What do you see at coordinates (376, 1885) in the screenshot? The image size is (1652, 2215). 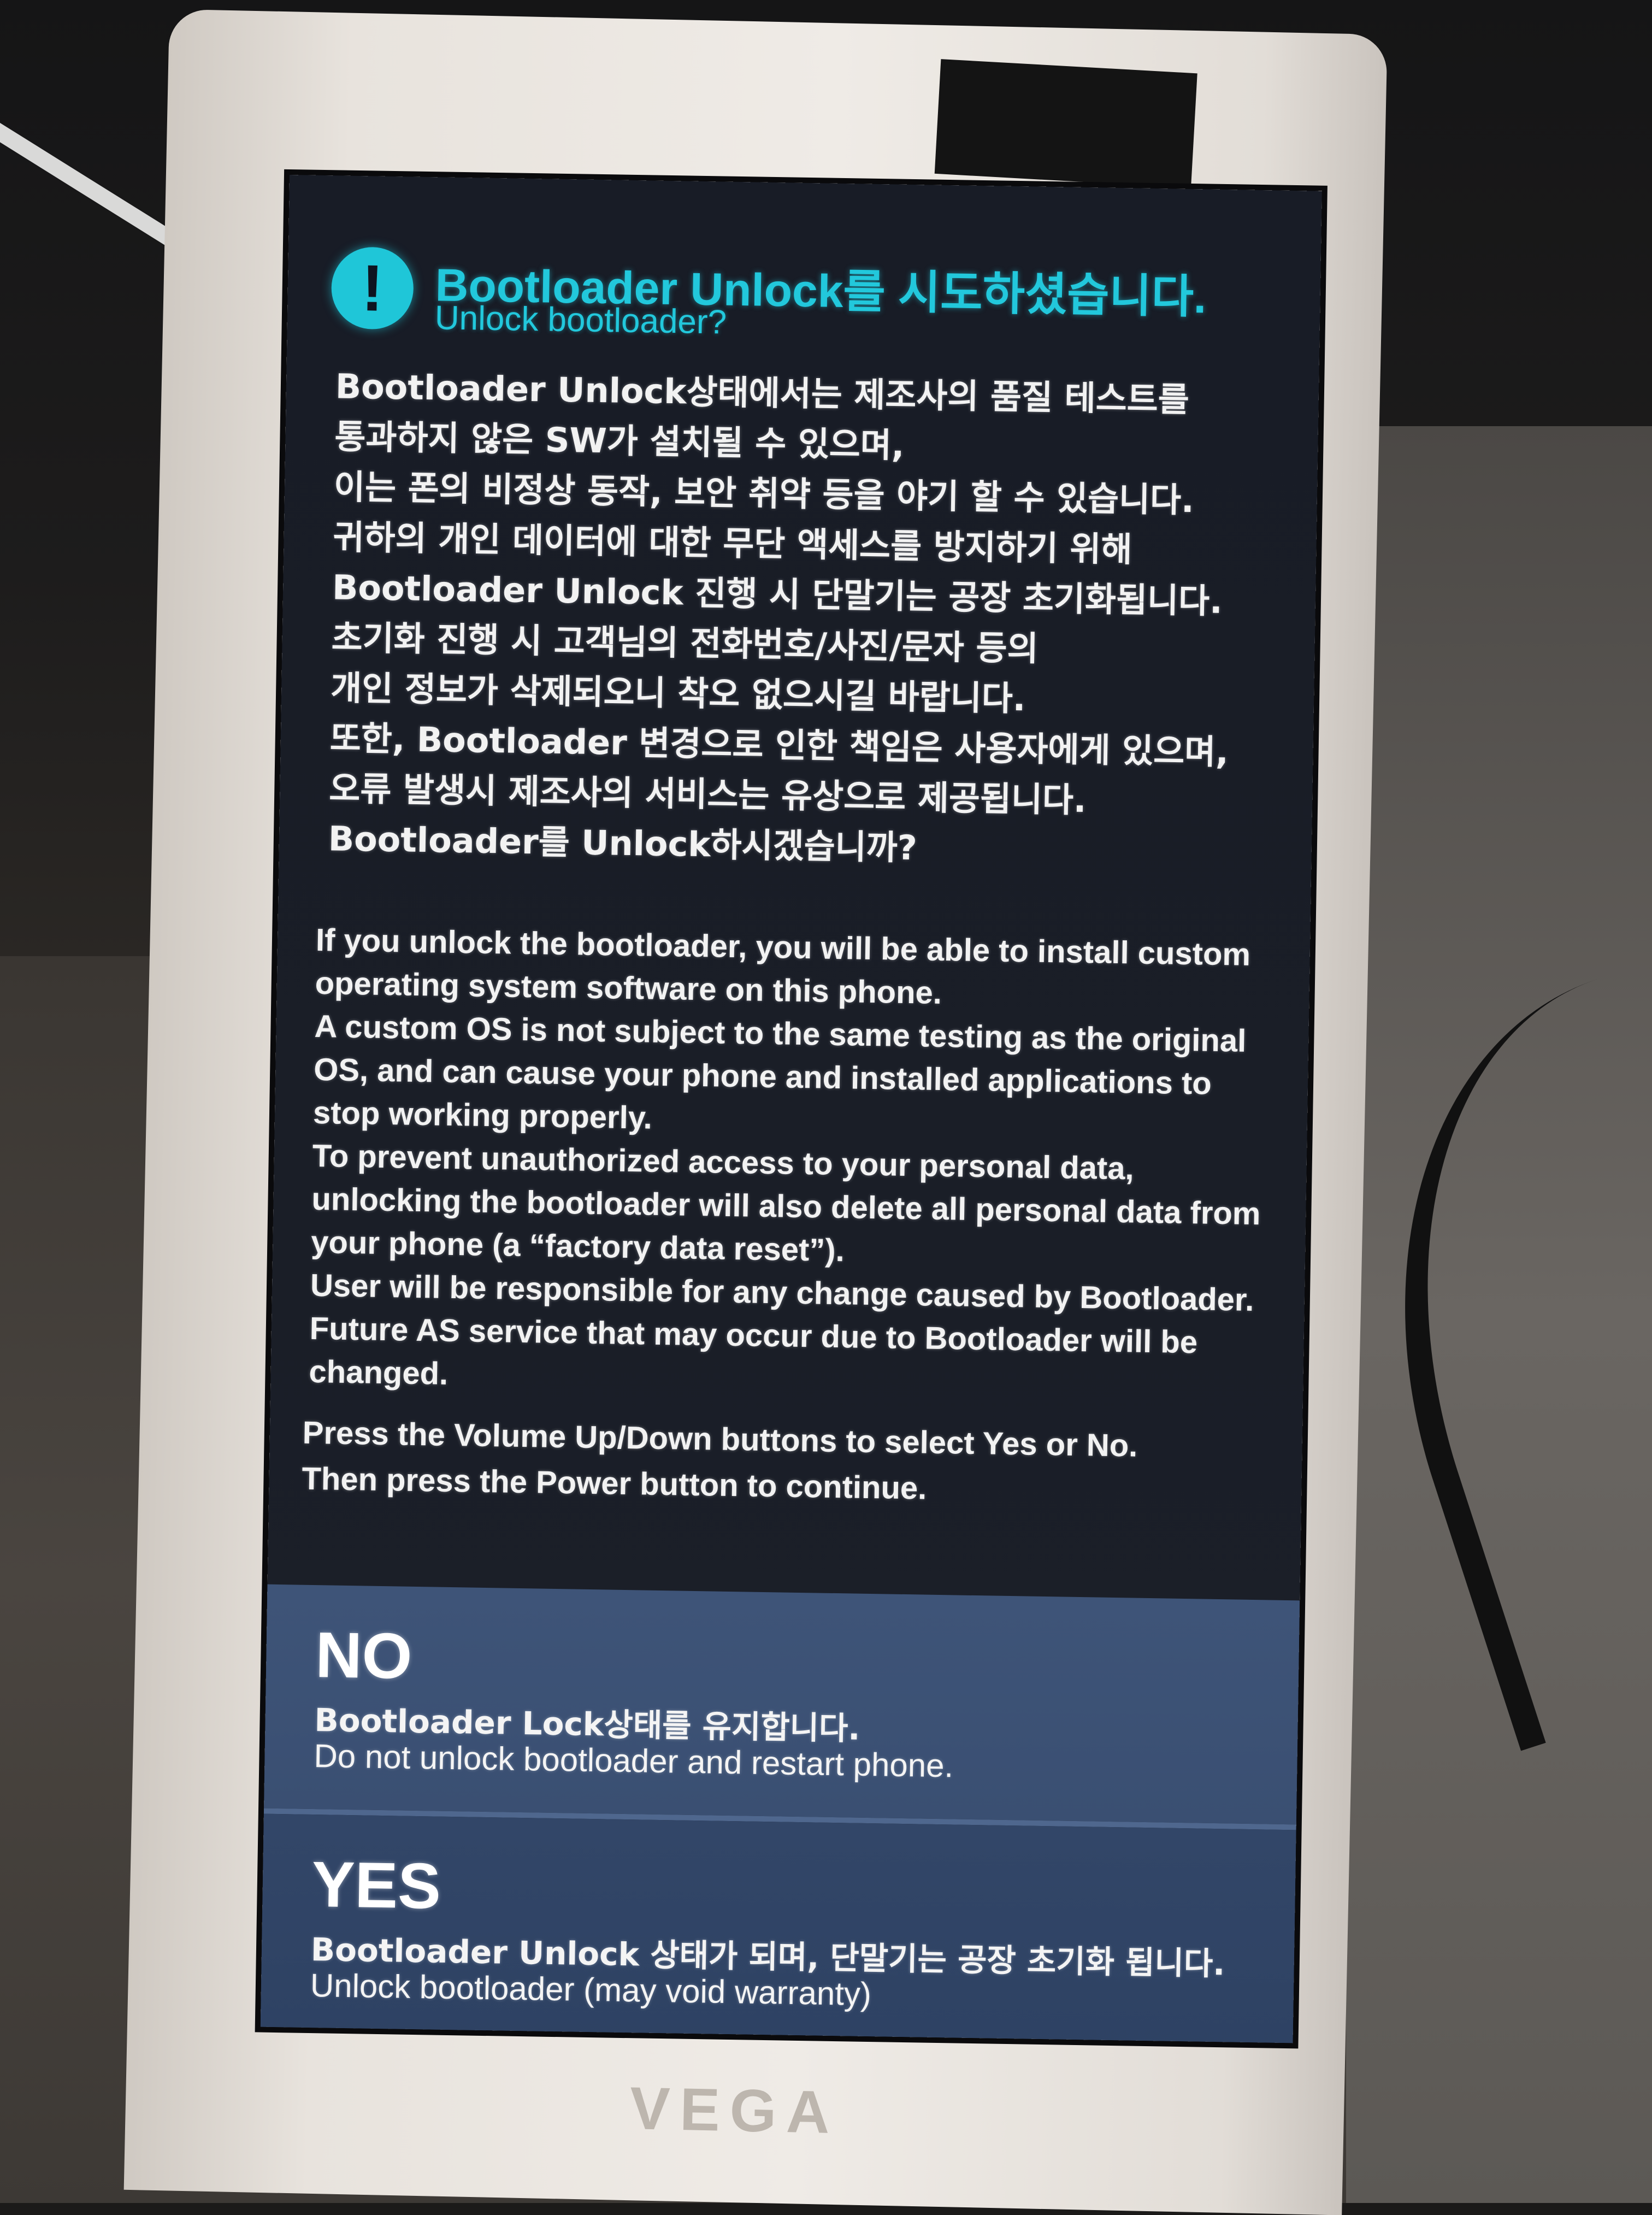 I see `yes-option-label: YES` at bounding box center [376, 1885].